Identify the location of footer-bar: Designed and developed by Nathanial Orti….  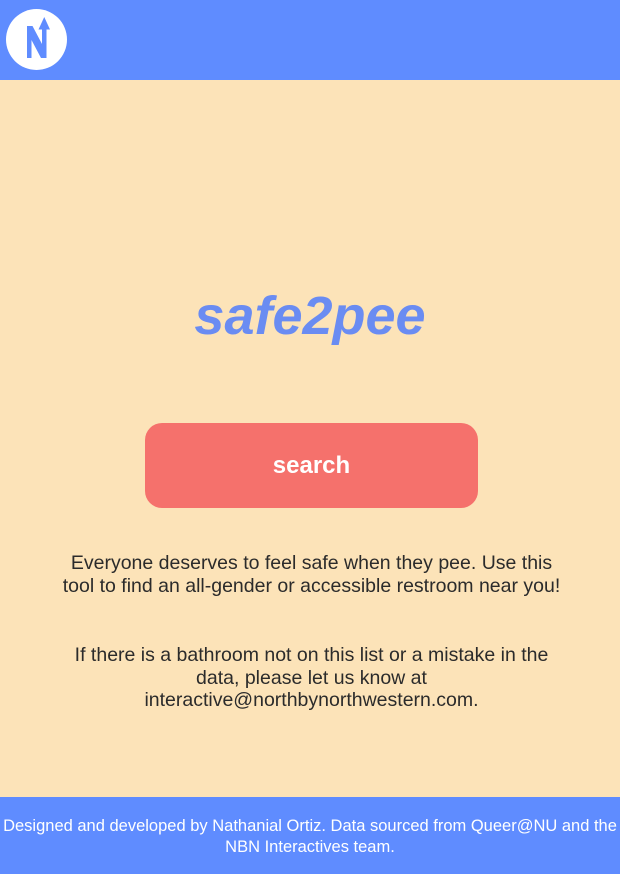
(310, 835).